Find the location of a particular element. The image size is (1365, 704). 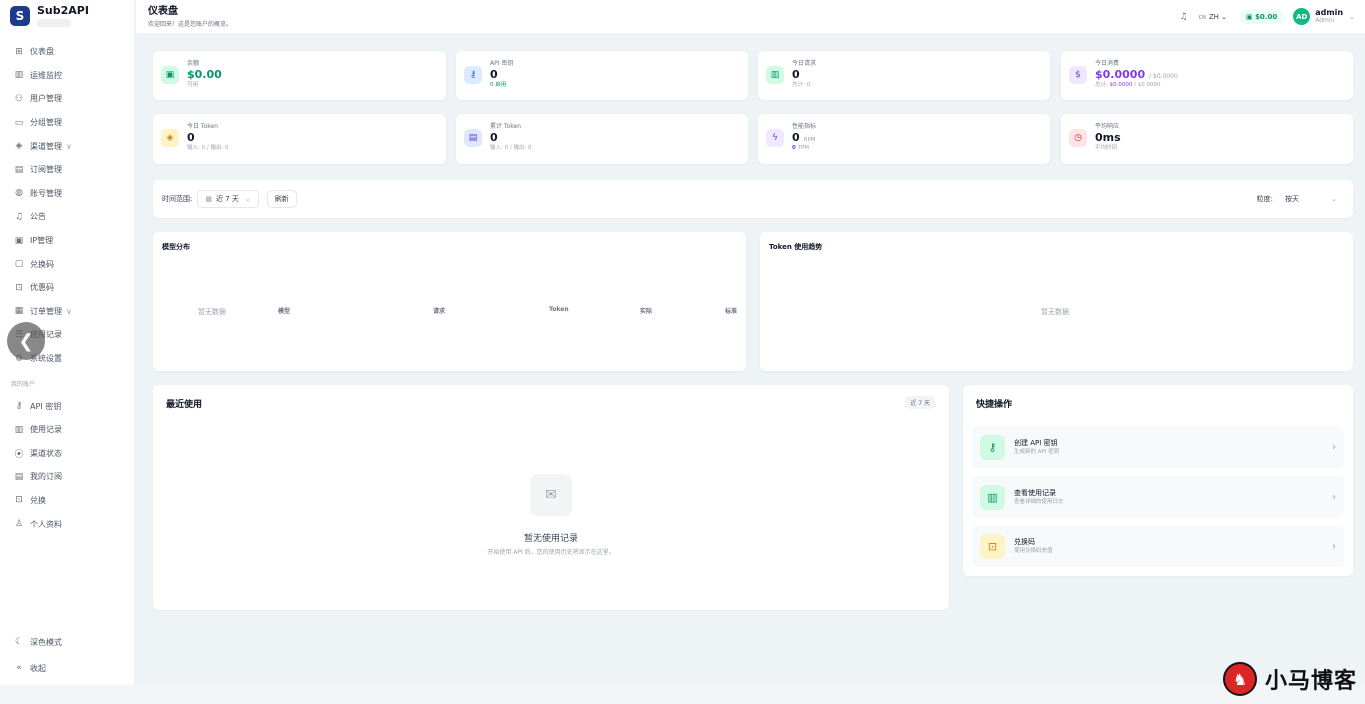

sidebar-item-orders: ▦ 订单管理 ∨ is located at coordinates (67, 312).